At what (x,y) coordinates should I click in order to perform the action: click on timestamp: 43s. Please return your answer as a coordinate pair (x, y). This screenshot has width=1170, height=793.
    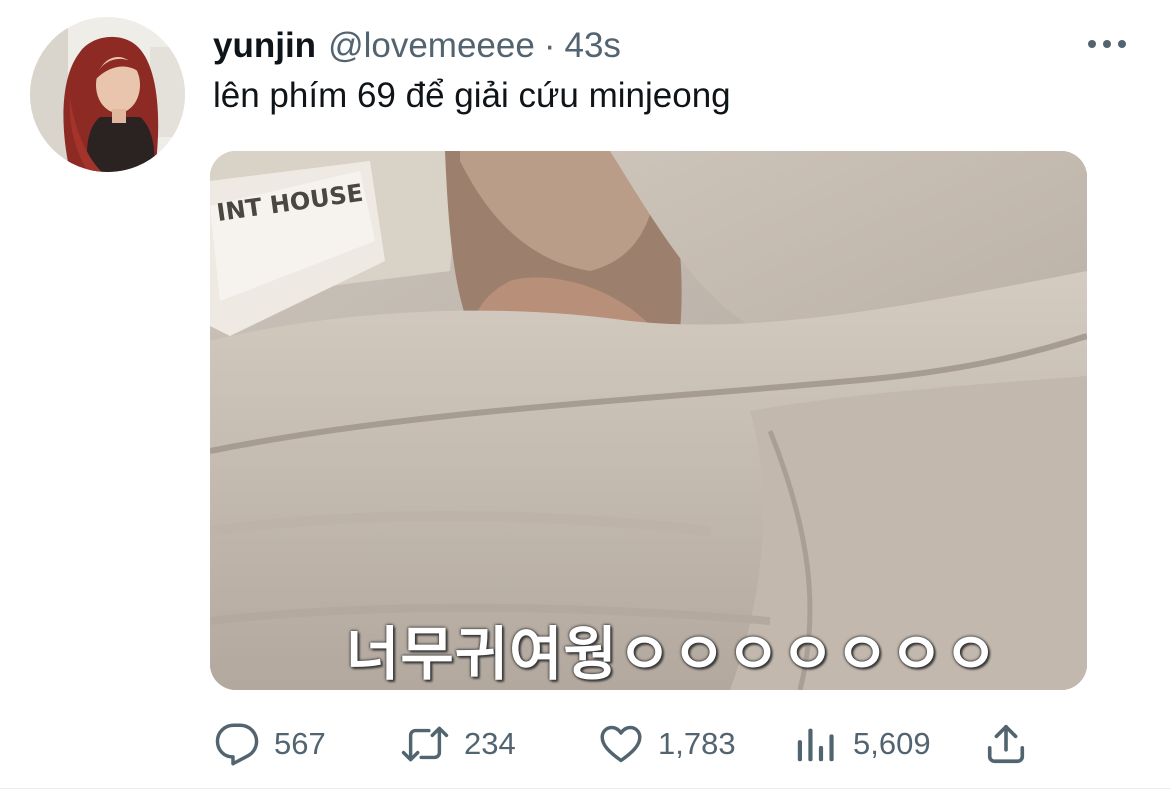
    Looking at the image, I should click on (592, 46).